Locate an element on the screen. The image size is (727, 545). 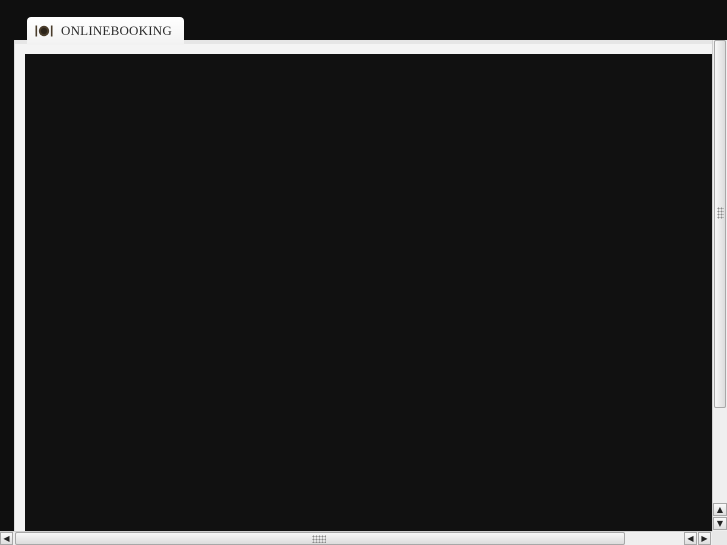
horizontal-scrollbar: ◀ ◀ ▶ is located at coordinates (356, 538).